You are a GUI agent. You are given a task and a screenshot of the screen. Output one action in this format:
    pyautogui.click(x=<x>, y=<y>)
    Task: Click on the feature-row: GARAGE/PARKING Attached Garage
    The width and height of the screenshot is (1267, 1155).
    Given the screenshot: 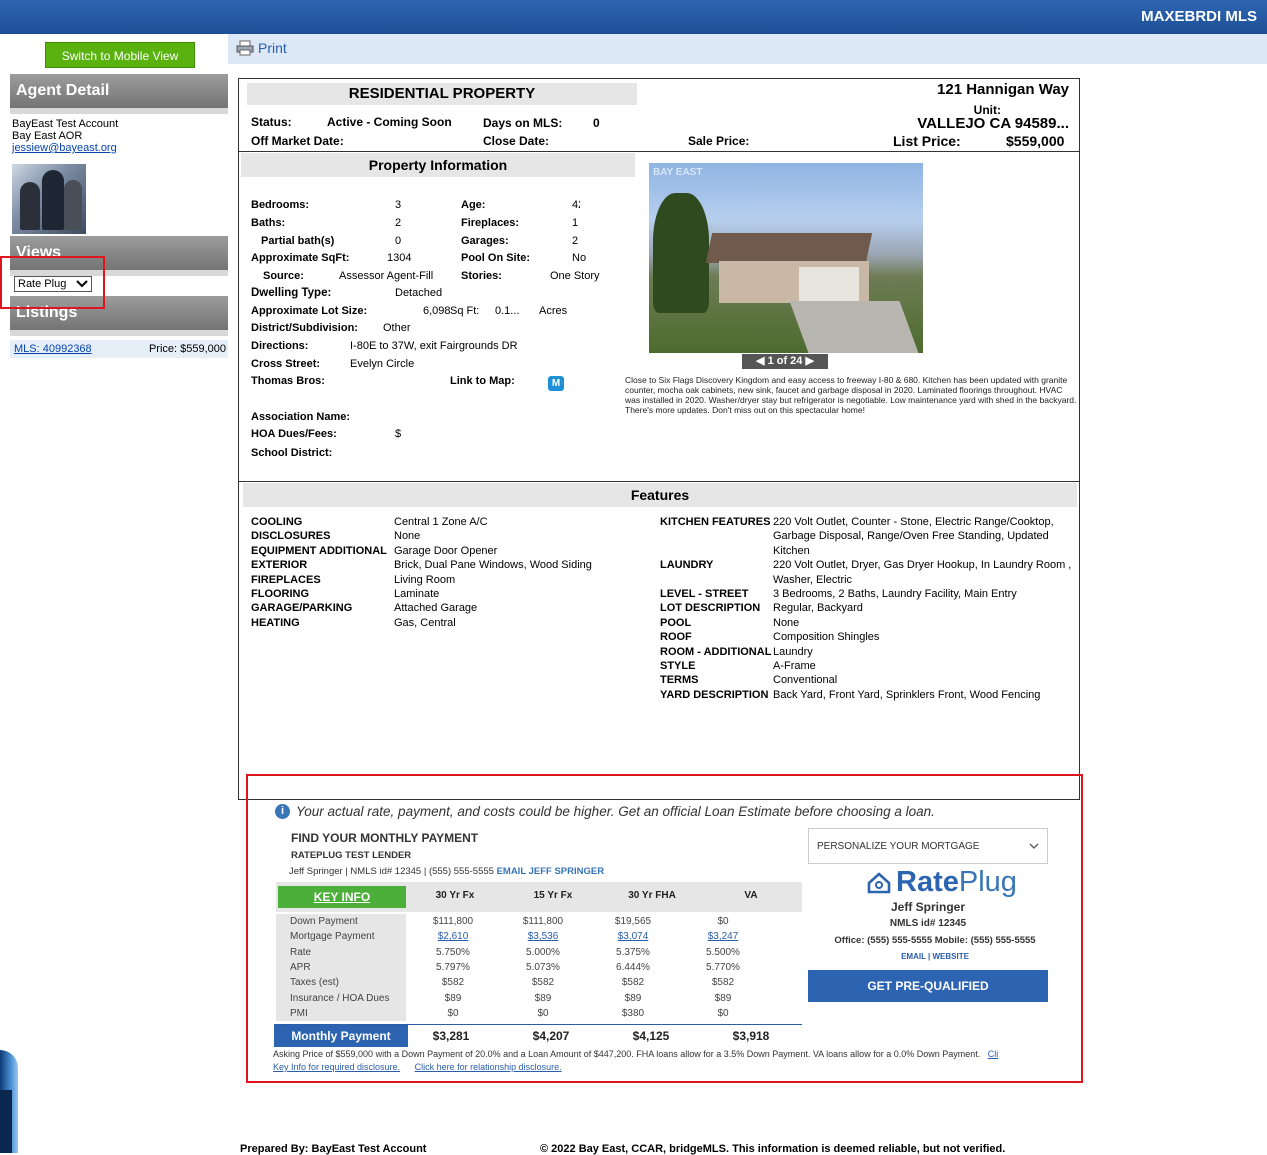 What is the action you would take?
    pyautogui.click(x=441, y=608)
    